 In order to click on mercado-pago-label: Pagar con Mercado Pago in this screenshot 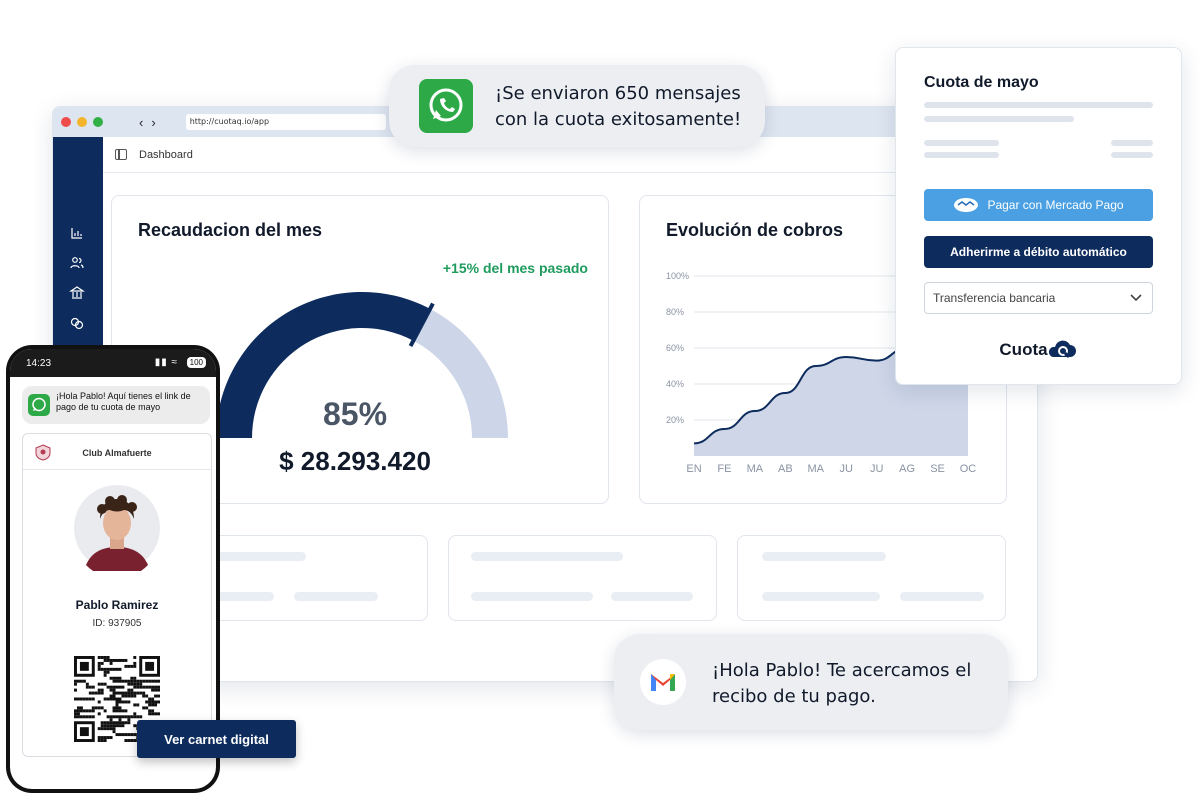, I will do `click(1055, 205)`.